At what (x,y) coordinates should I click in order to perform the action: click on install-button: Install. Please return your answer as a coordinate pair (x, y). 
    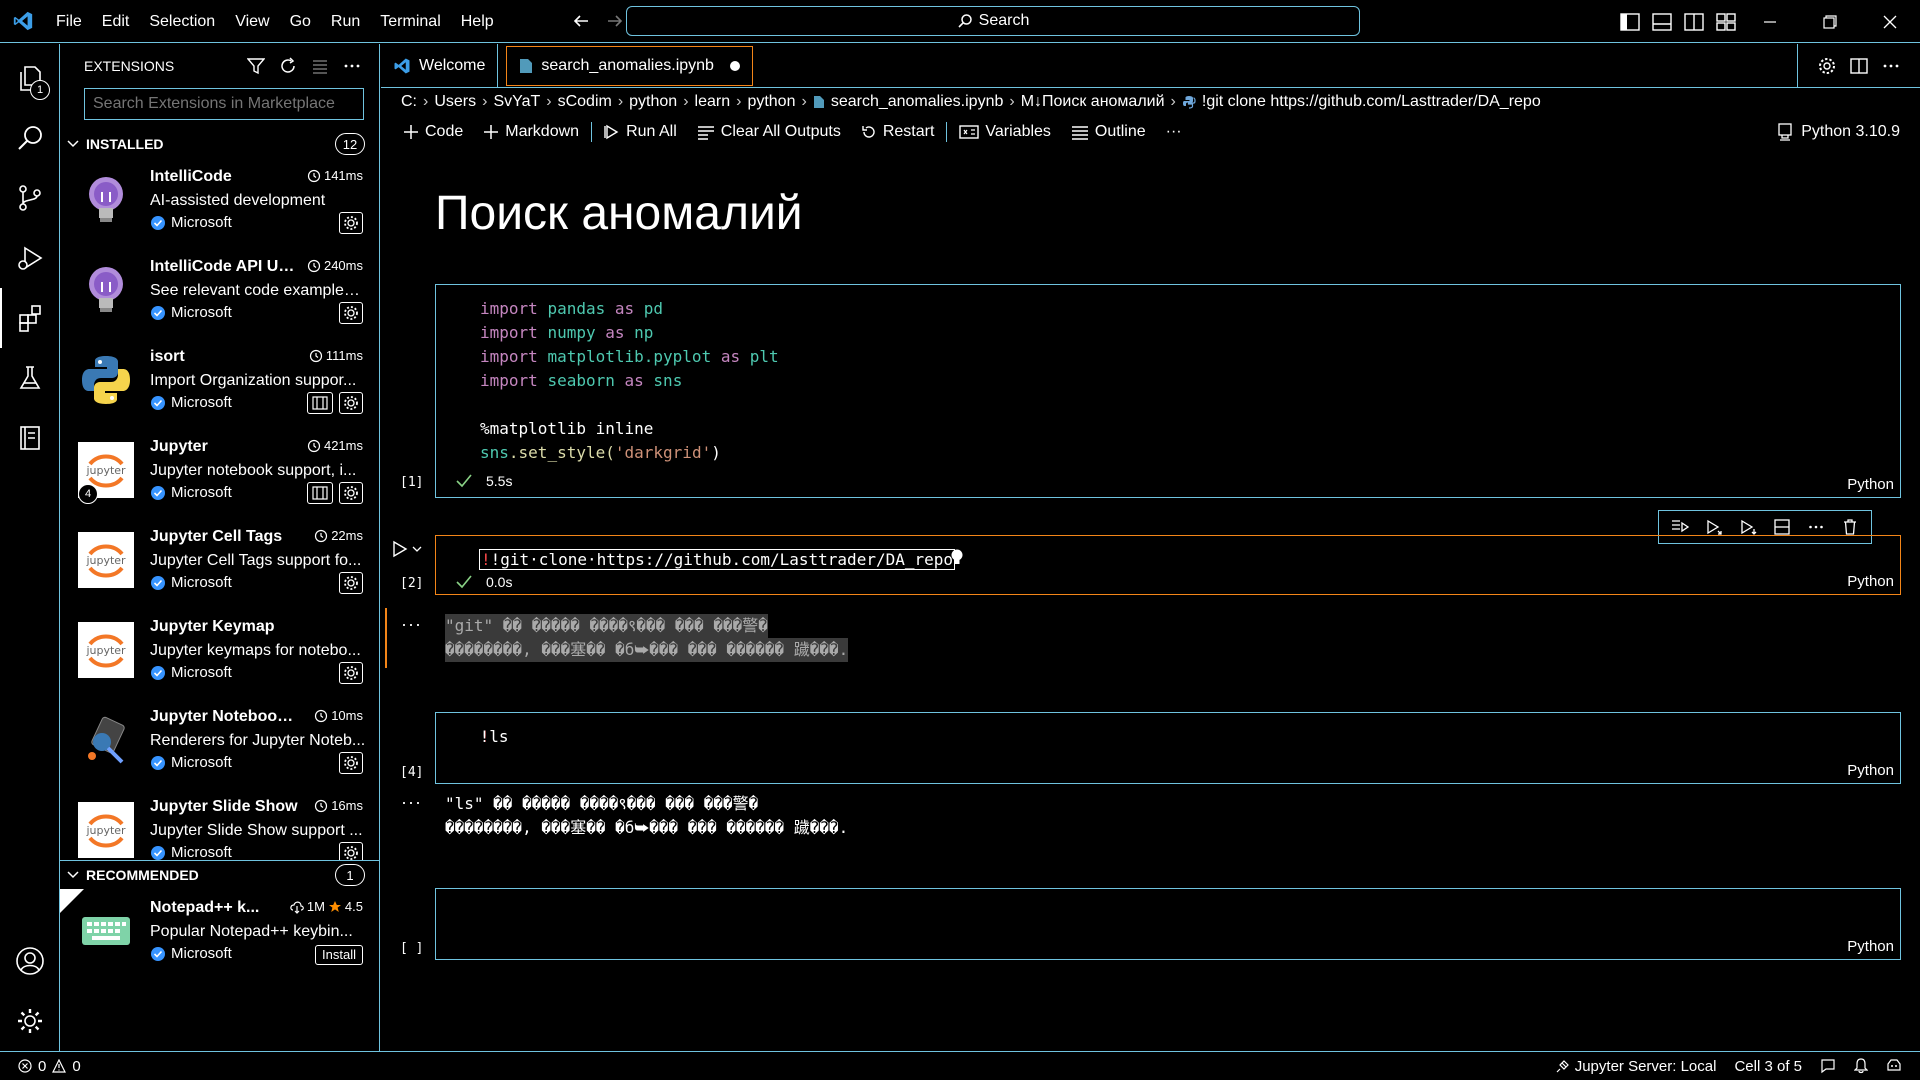
    Looking at the image, I should click on (339, 955).